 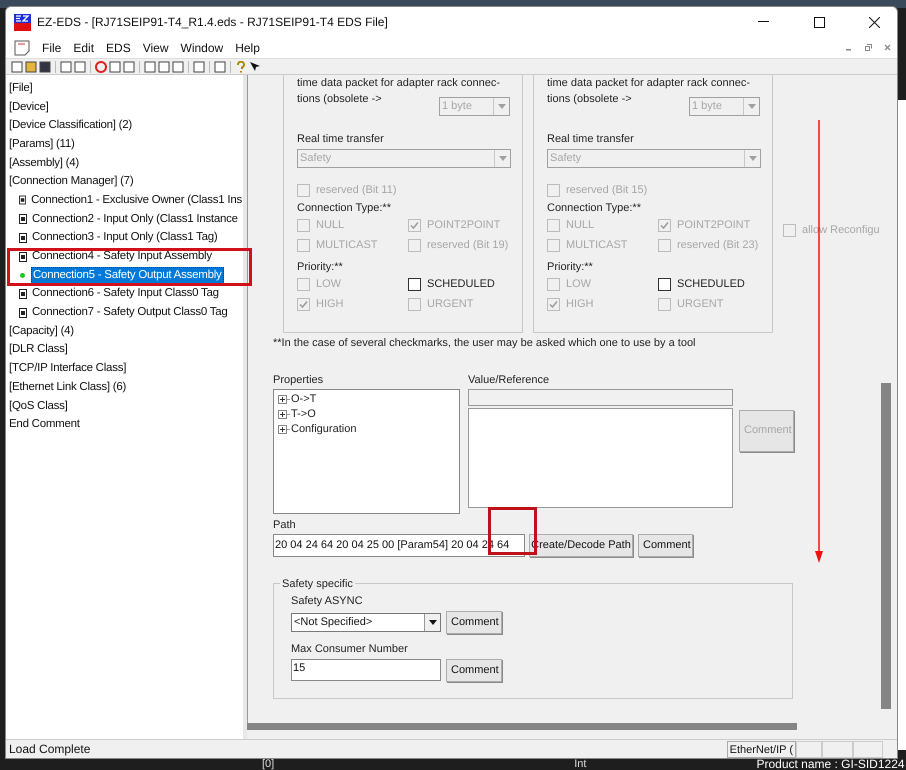 What do you see at coordinates (129, 312) in the screenshot?
I see `tree-item: Connection7 - Safety Output Class0 Tag` at bounding box center [129, 312].